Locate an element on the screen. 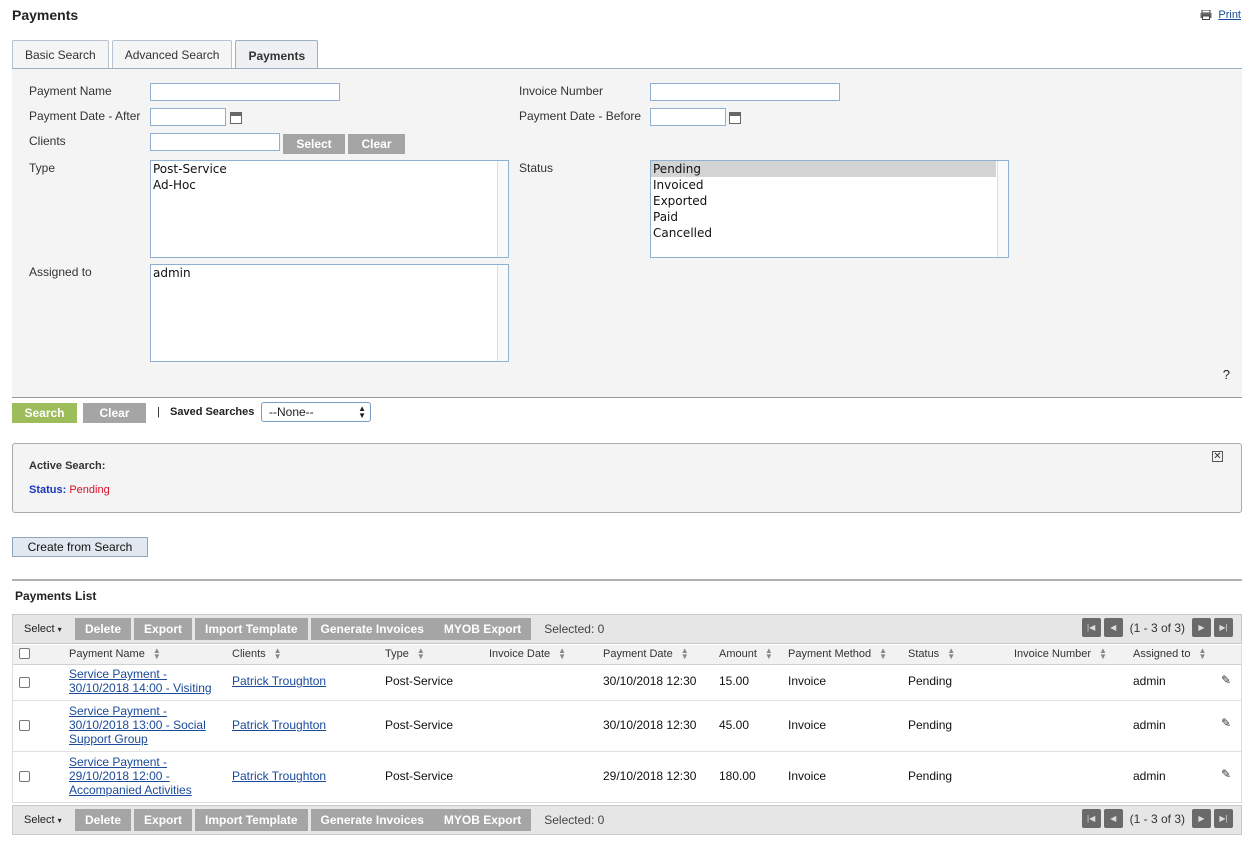  column-header-payment-date: Payment Date ▲ ▼ is located at coordinates (646, 653).